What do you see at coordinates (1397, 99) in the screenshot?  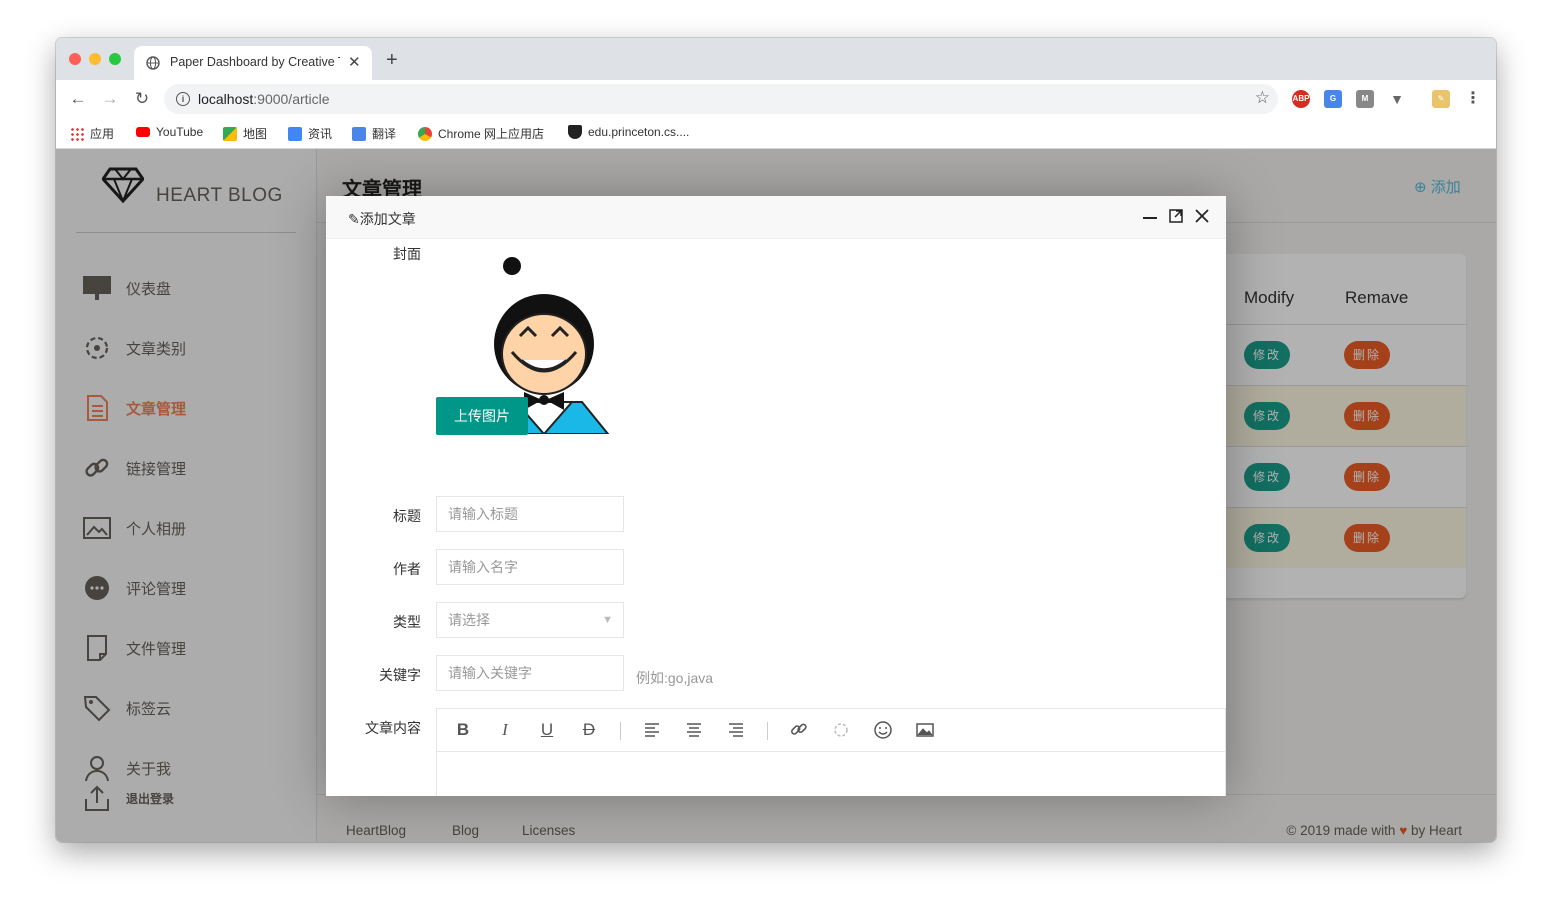 I see `vue-extension-icon: ▼` at bounding box center [1397, 99].